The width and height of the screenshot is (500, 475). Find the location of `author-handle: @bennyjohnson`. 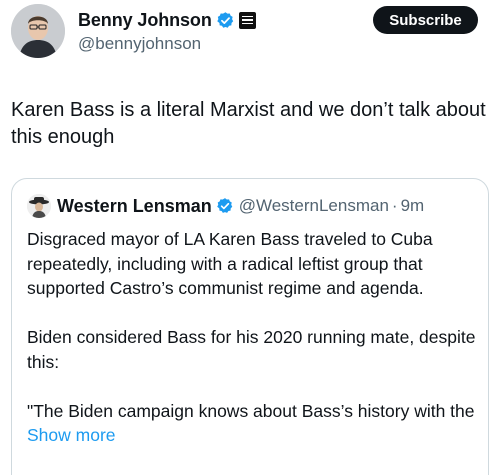

author-handle: @bennyjohnson is located at coordinates (139, 44).